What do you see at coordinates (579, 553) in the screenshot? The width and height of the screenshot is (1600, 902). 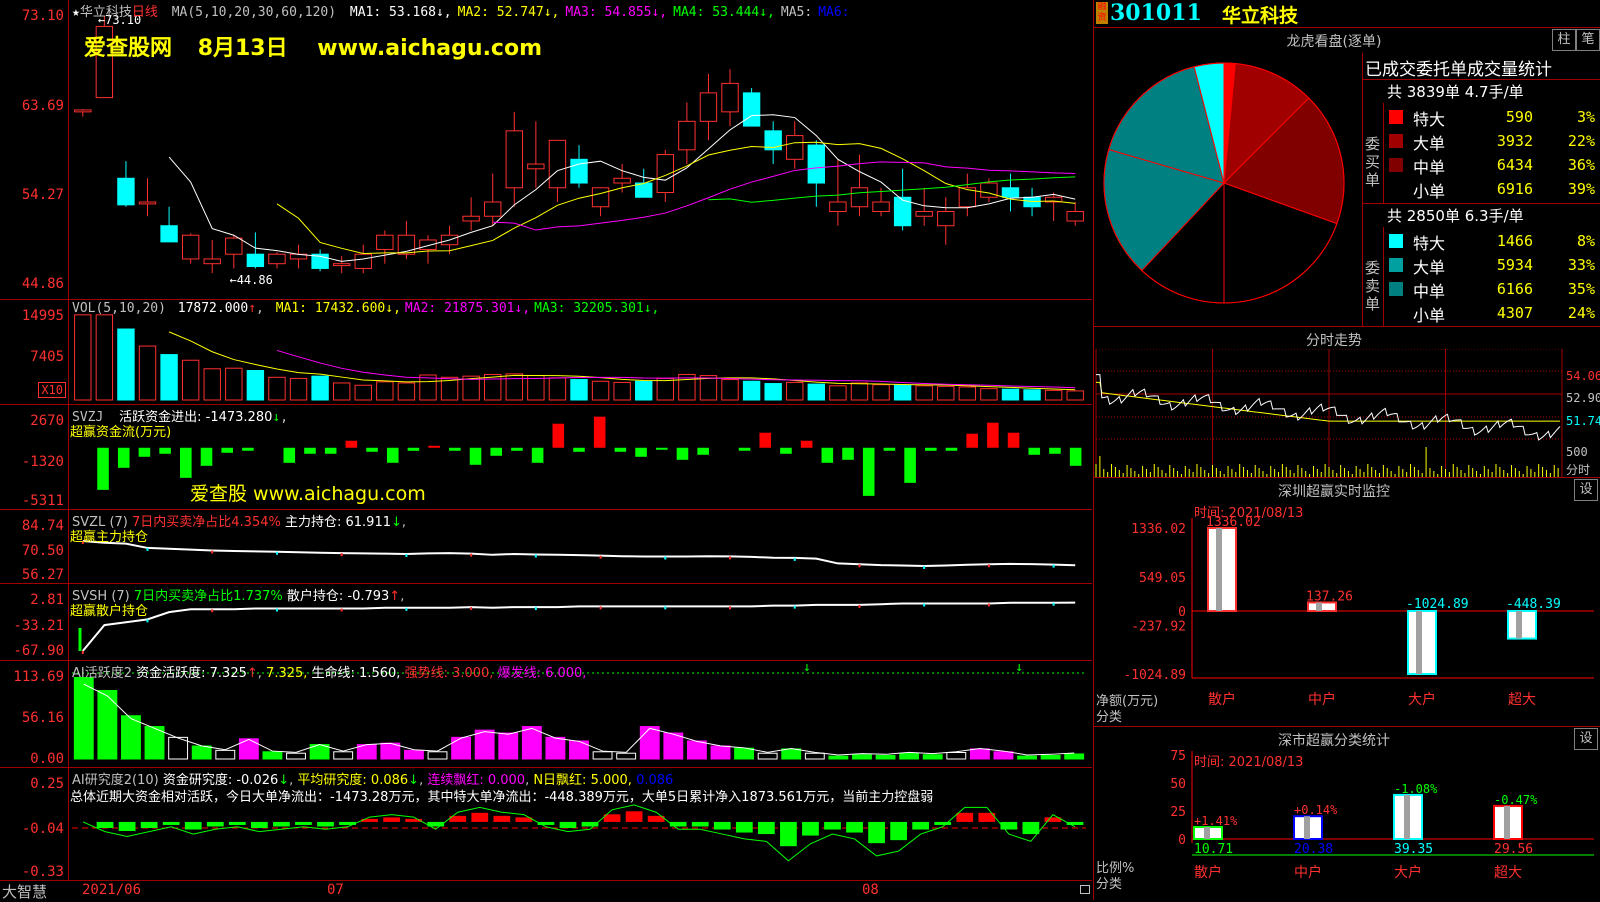 I see `holding-line` at bounding box center [579, 553].